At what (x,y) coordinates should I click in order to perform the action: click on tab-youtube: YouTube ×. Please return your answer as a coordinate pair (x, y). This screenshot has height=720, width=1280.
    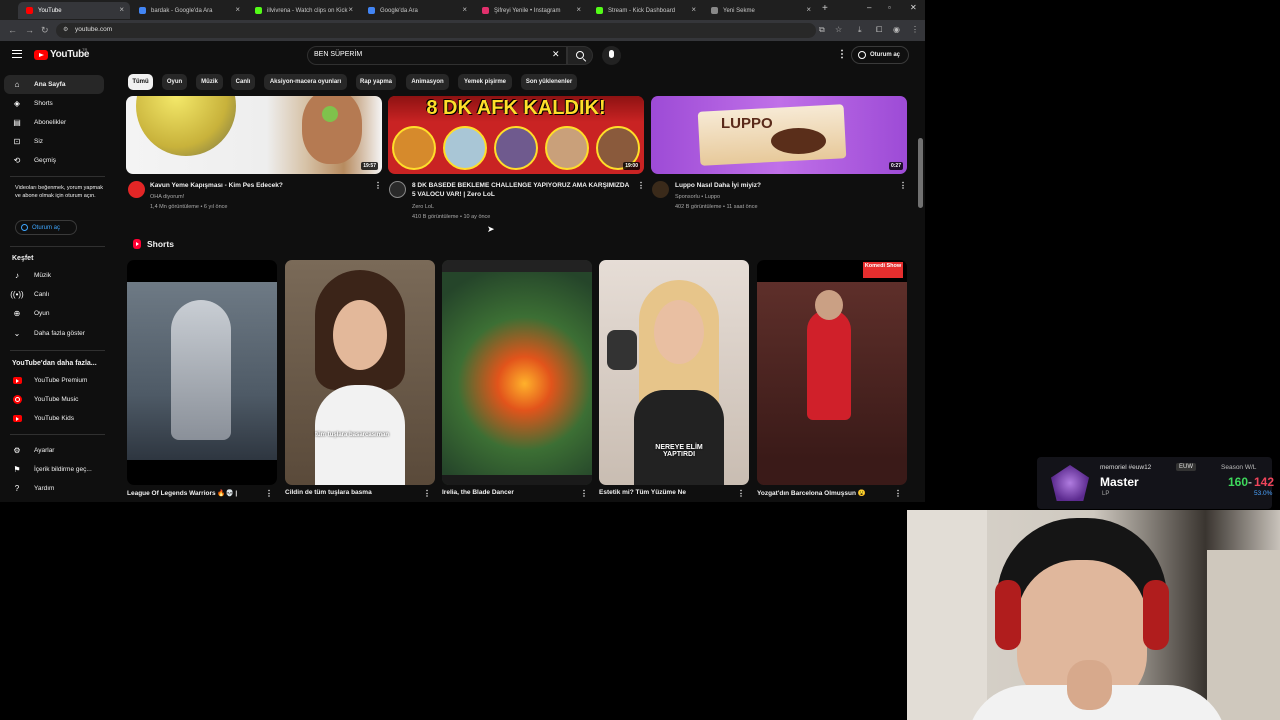
    Looking at the image, I should click on (74, 10).